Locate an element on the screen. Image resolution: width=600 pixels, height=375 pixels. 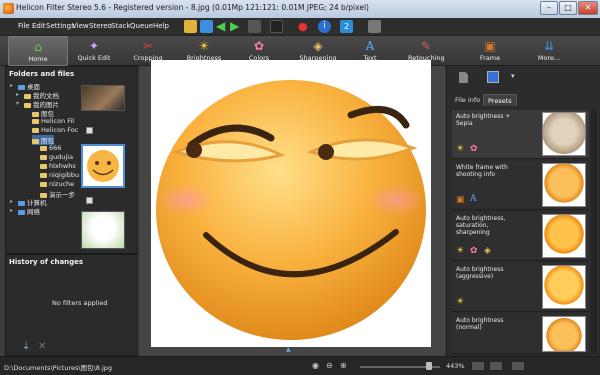
presets-scrollbar is located at coordinates (594, 232).